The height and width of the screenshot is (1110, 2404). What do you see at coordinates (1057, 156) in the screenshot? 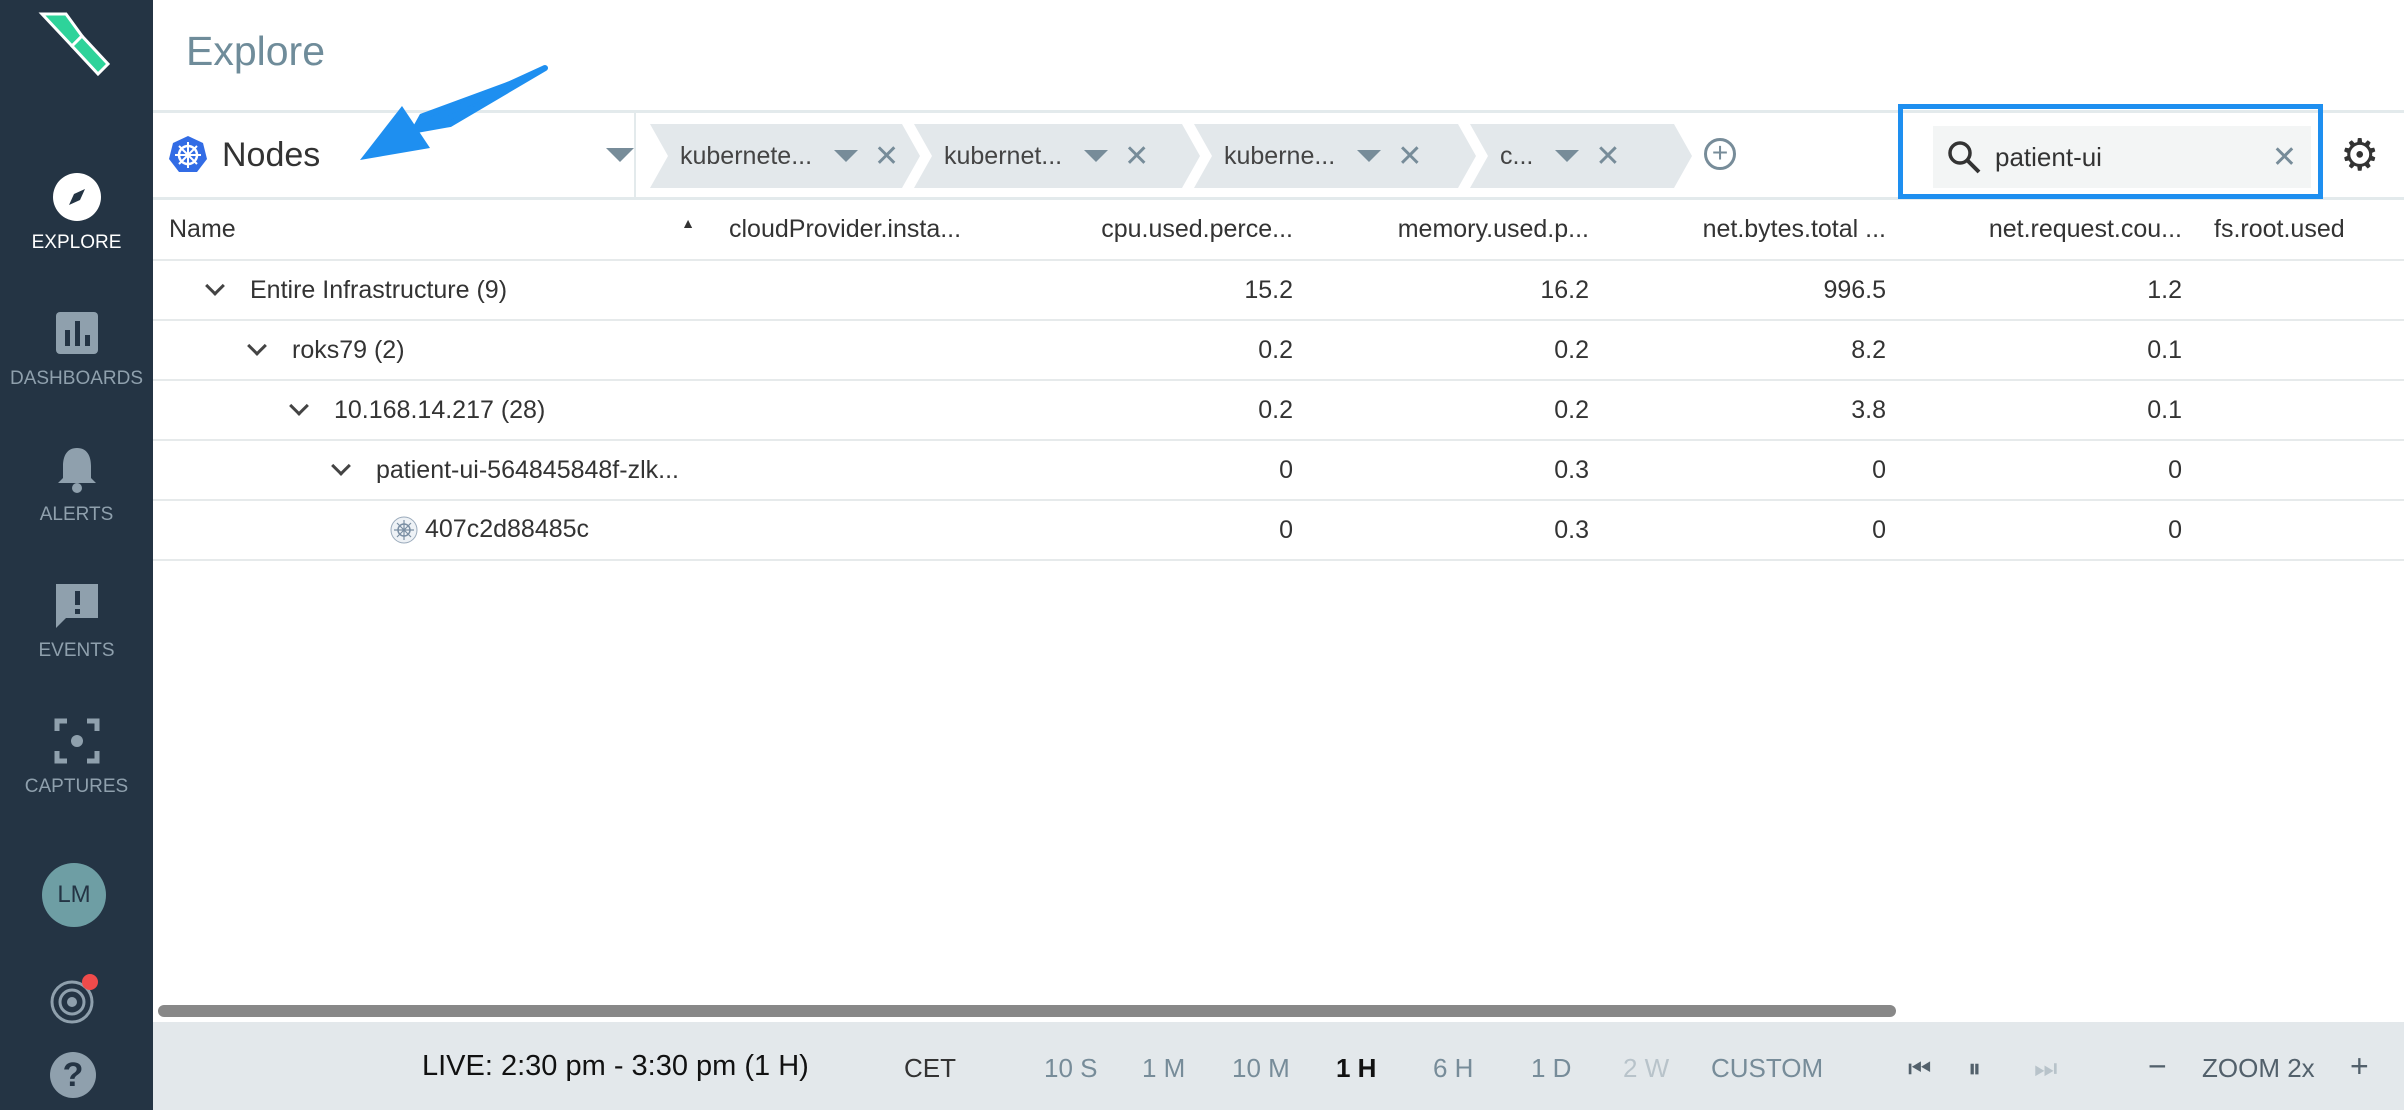
I see `breadcrumb-item: kubernet... ✕` at bounding box center [1057, 156].